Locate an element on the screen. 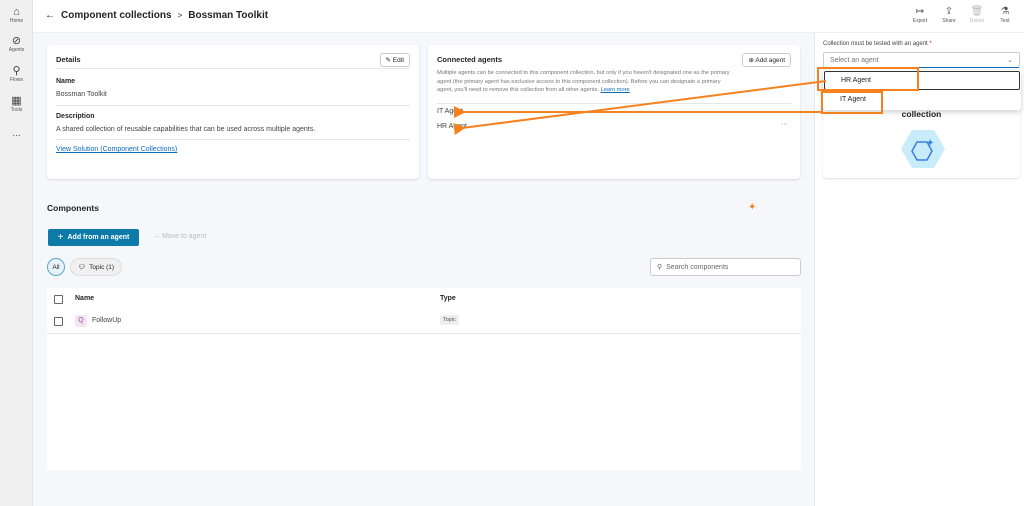  annotation-overlay is located at coordinates (686, 101).